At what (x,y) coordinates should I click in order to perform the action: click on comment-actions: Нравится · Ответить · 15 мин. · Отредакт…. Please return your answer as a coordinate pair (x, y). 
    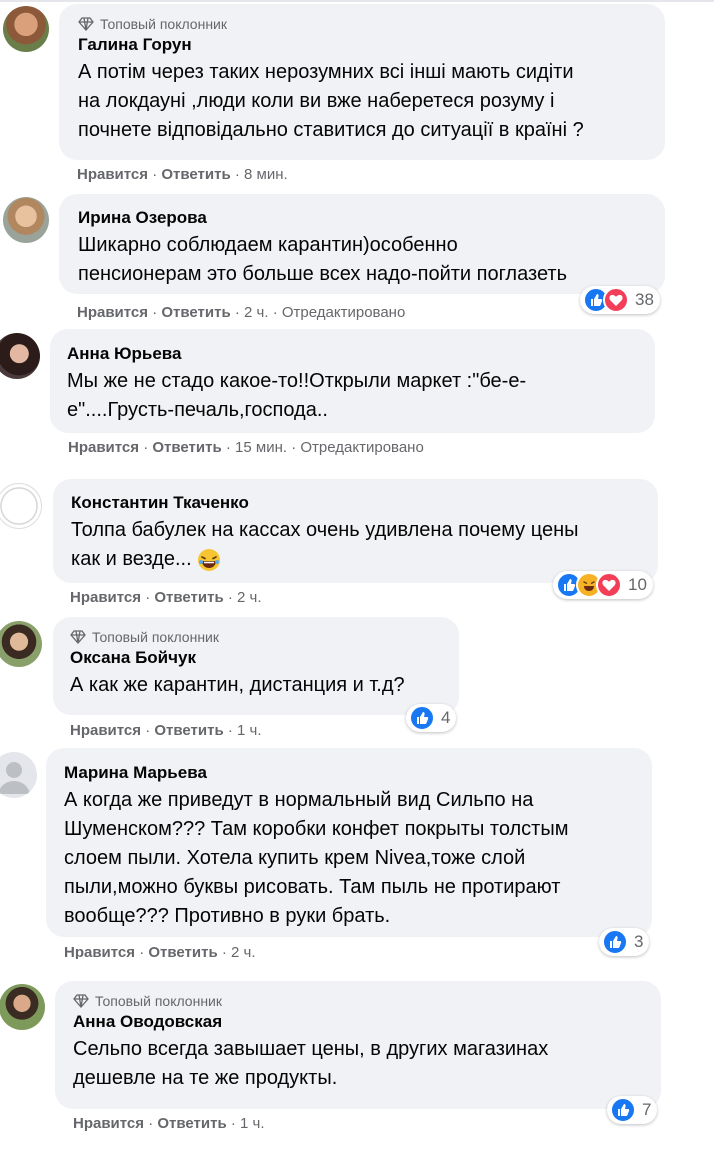
    Looking at the image, I should click on (246, 447).